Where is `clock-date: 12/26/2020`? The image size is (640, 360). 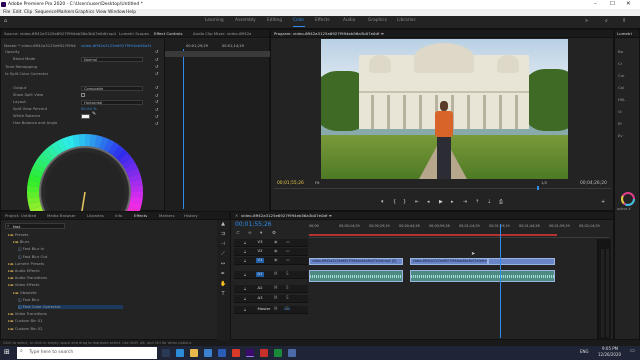
clock-date: 12/26/2020 is located at coordinates (609, 355).